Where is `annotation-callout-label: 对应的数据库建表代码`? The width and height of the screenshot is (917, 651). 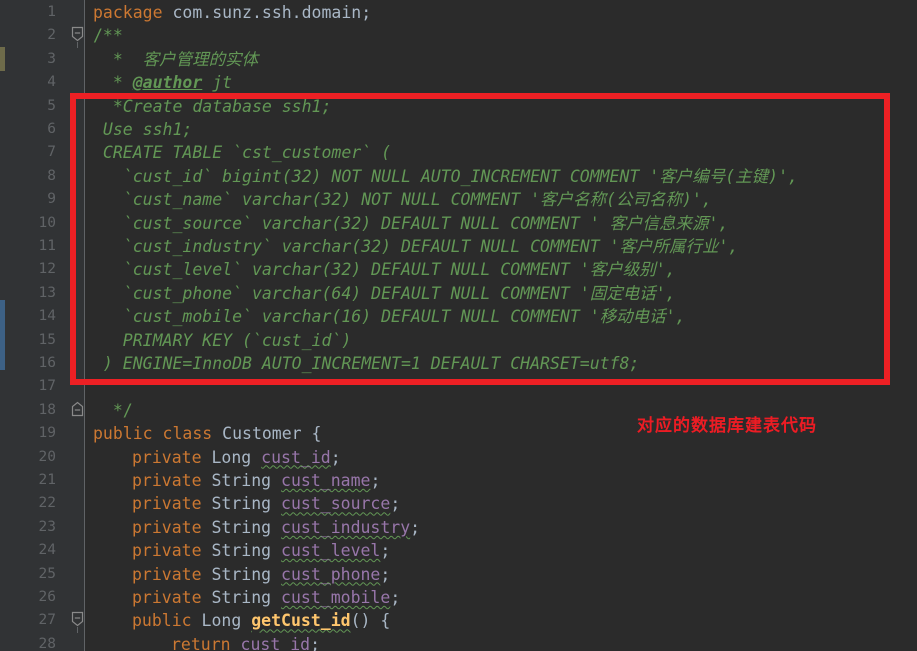 annotation-callout-label: 对应的数据库建表代码 is located at coordinates (727, 426).